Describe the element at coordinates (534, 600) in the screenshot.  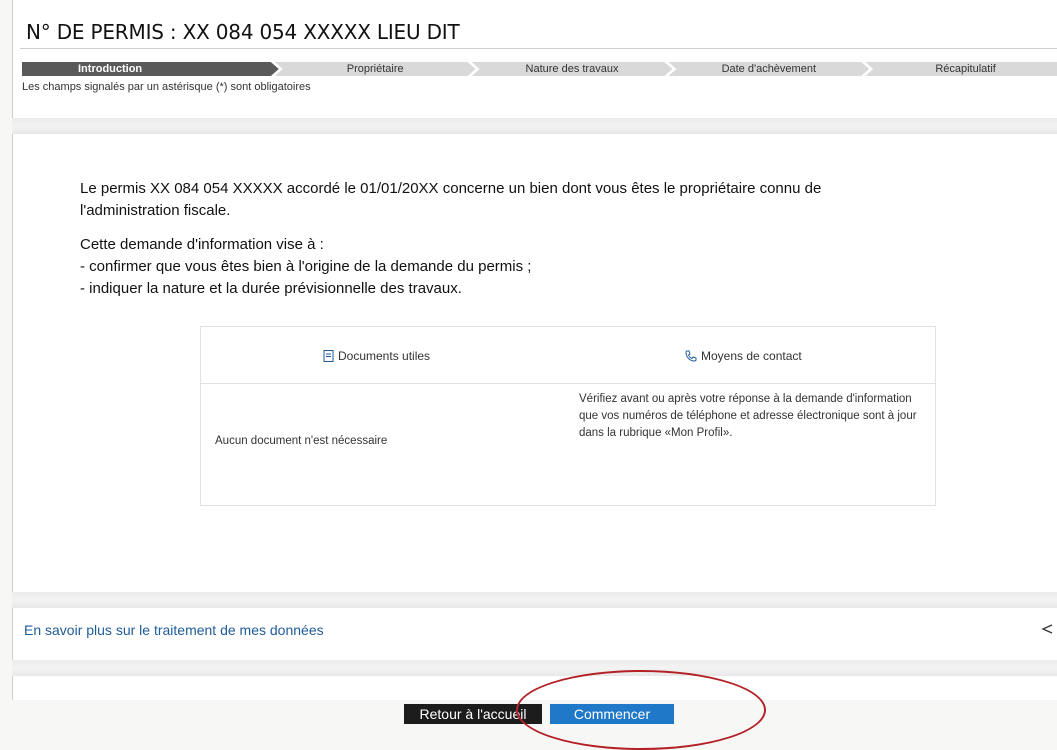
I see `section-divider-bottom` at that location.